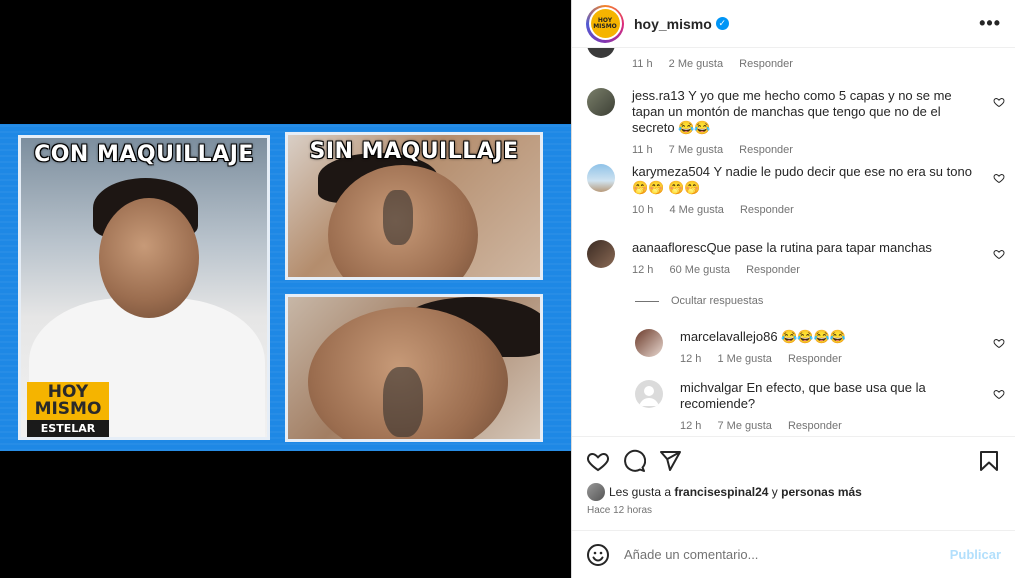  What do you see at coordinates (671, 171) in the screenshot?
I see `comment-username: karymeza504` at bounding box center [671, 171].